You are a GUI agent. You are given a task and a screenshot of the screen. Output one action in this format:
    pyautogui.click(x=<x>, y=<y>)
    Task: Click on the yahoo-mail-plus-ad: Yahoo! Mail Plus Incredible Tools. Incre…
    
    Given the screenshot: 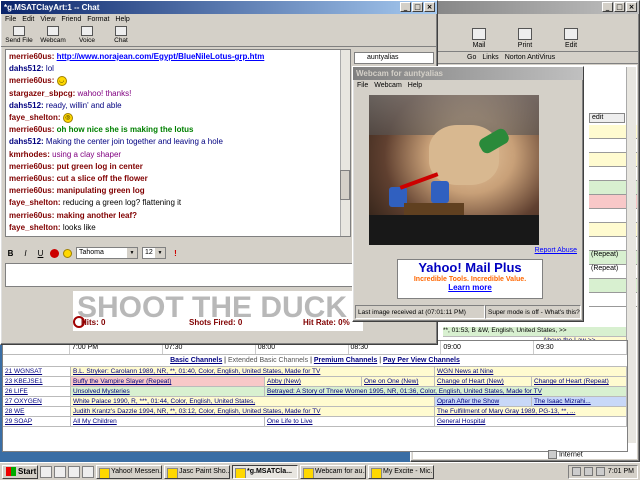 What is the action you would take?
    pyautogui.click(x=470, y=279)
    